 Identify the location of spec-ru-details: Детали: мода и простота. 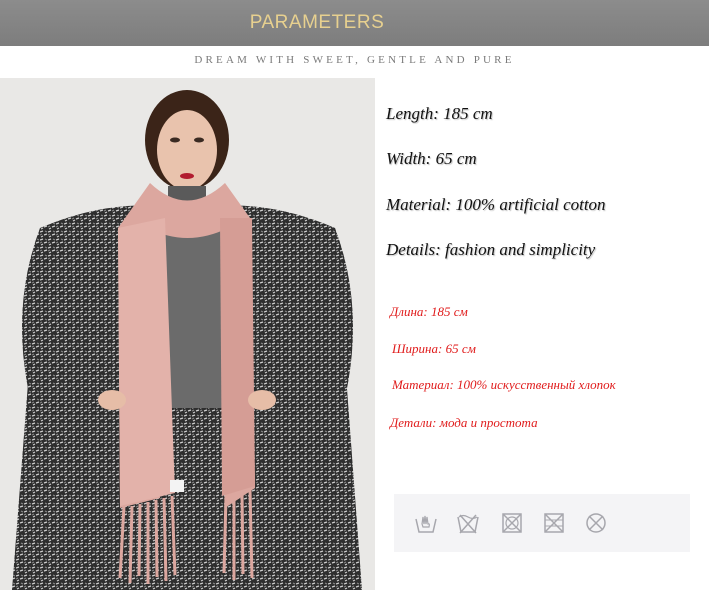
(464, 422).